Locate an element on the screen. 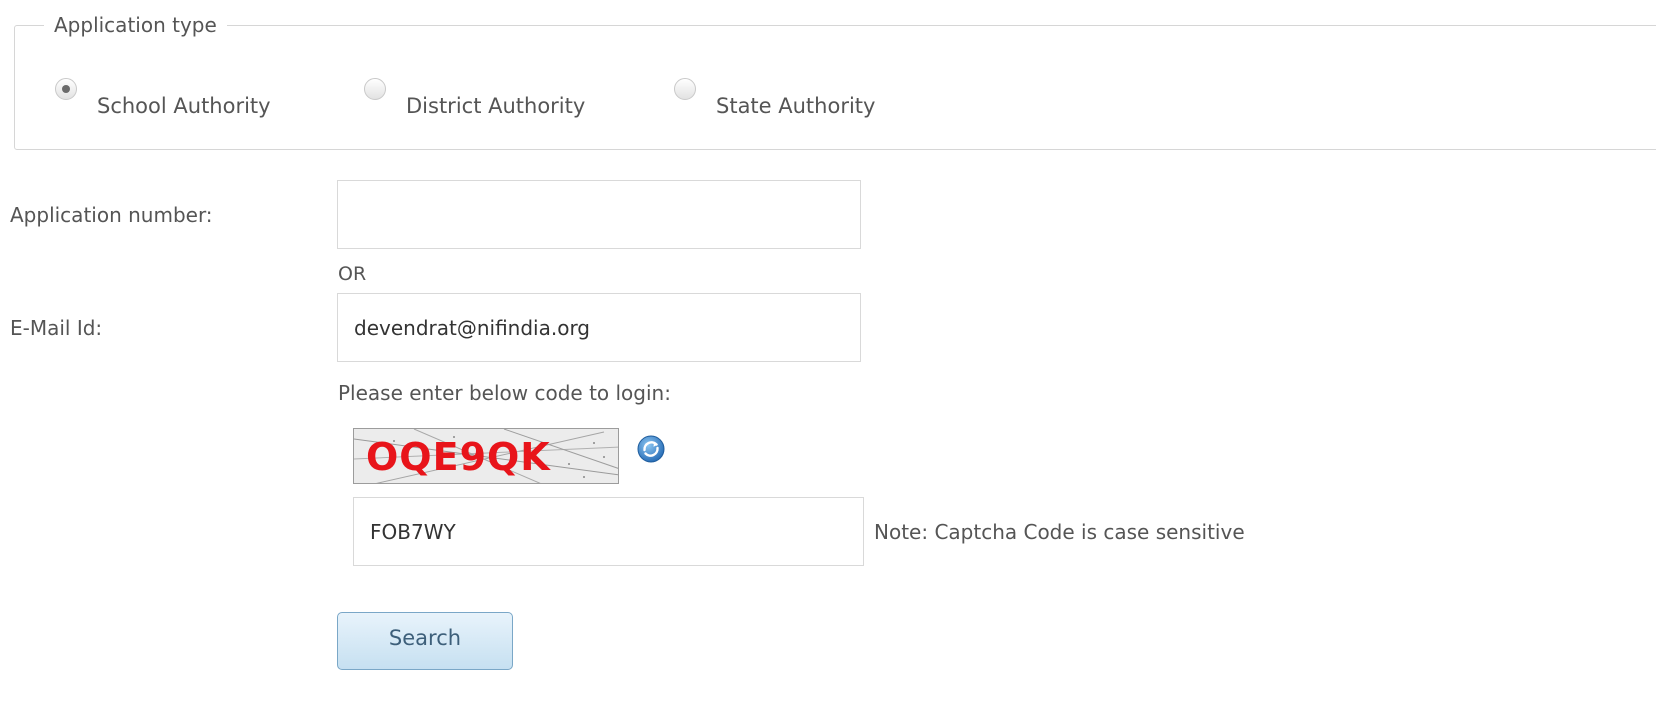 This screenshot has width=1656, height=705. application-number-label: Application number: is located at coordinates (111, 215).